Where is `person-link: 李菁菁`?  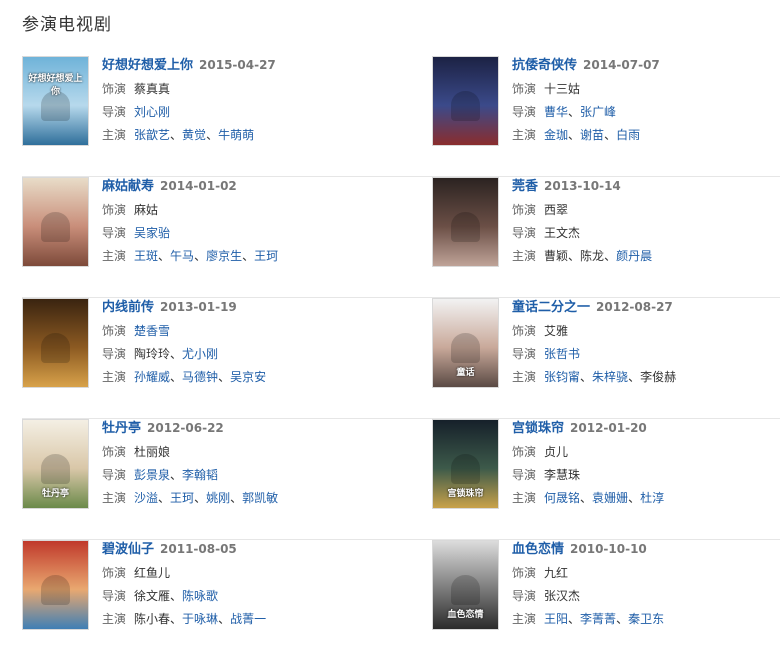 person-link: 李菁菁 is located at coordinates (598, 619).